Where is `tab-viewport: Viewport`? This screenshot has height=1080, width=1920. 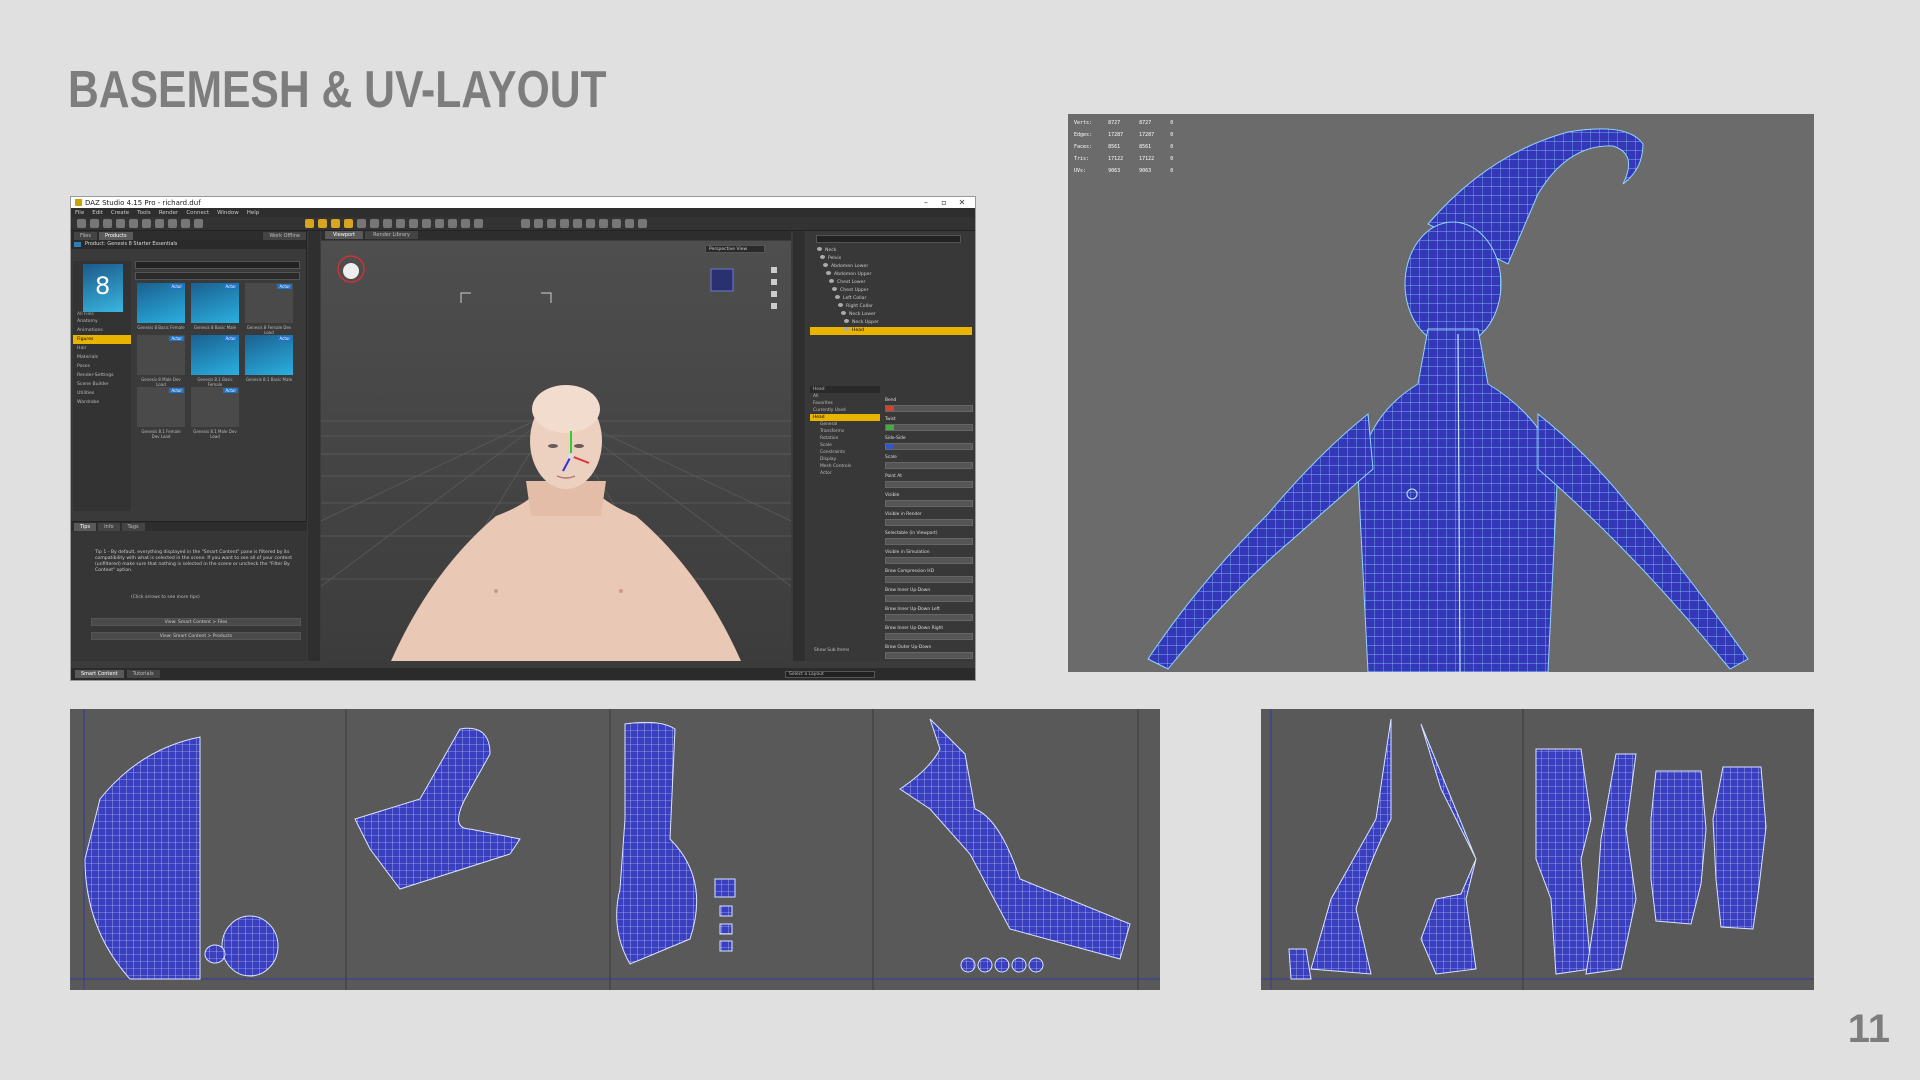 tab-viewport: Viewport is located at coordinates (344, 235).